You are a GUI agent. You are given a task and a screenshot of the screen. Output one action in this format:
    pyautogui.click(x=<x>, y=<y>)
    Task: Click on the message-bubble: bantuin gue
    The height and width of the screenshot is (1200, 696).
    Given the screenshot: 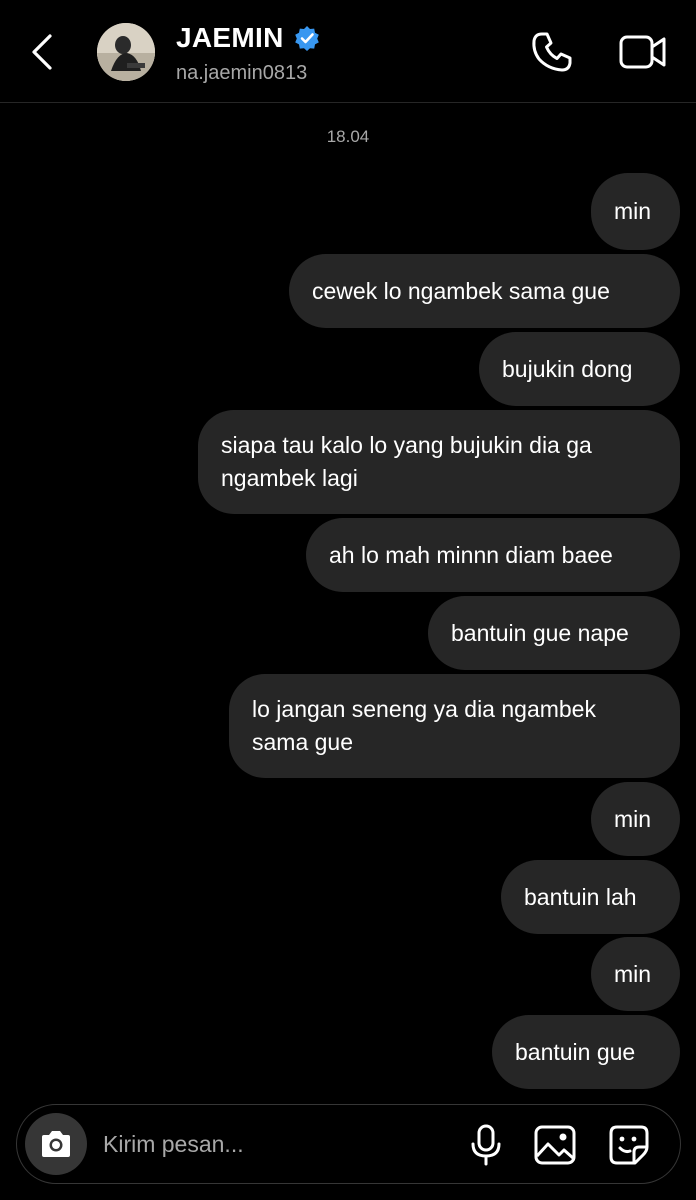 What is the action you would take?
    pyautogui.click(x=586, y=1052)
    